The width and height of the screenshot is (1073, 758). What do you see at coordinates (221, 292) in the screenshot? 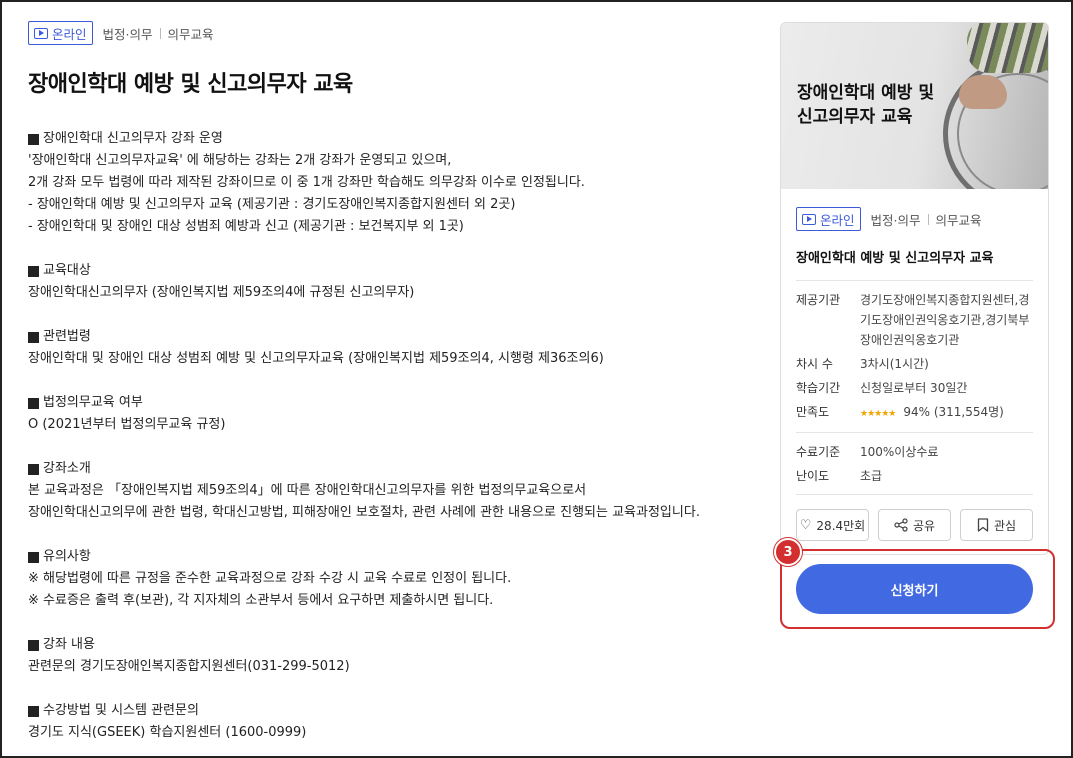
I see `section-line: 장애인학대신고의무자 (장애인복지법 제59조의4에 규정된 신고의무자)` at bounding box center [221, 292].